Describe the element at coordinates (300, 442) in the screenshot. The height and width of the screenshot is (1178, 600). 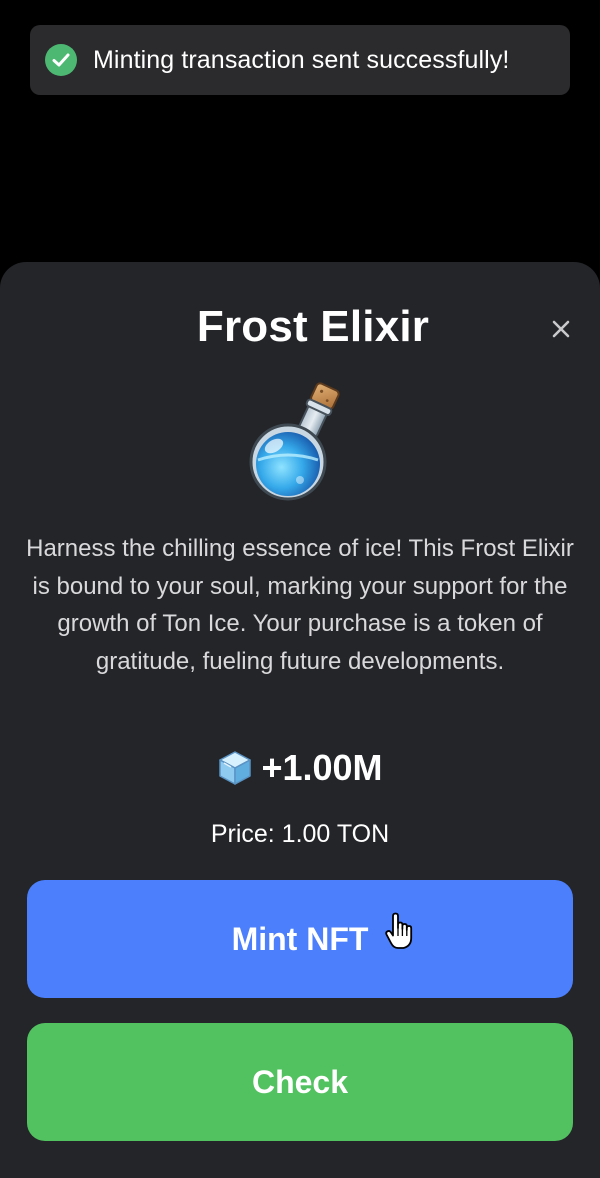
I see `potion-icon` at that location.